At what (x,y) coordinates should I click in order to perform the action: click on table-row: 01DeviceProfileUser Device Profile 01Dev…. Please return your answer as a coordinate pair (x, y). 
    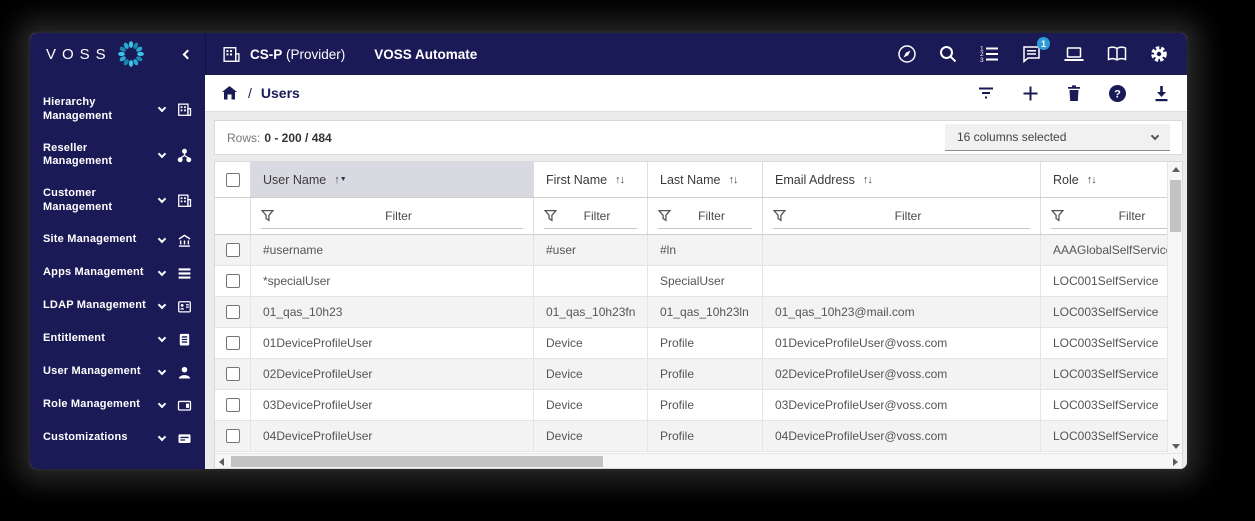
    Looking at the image, I should click on (691, 343).